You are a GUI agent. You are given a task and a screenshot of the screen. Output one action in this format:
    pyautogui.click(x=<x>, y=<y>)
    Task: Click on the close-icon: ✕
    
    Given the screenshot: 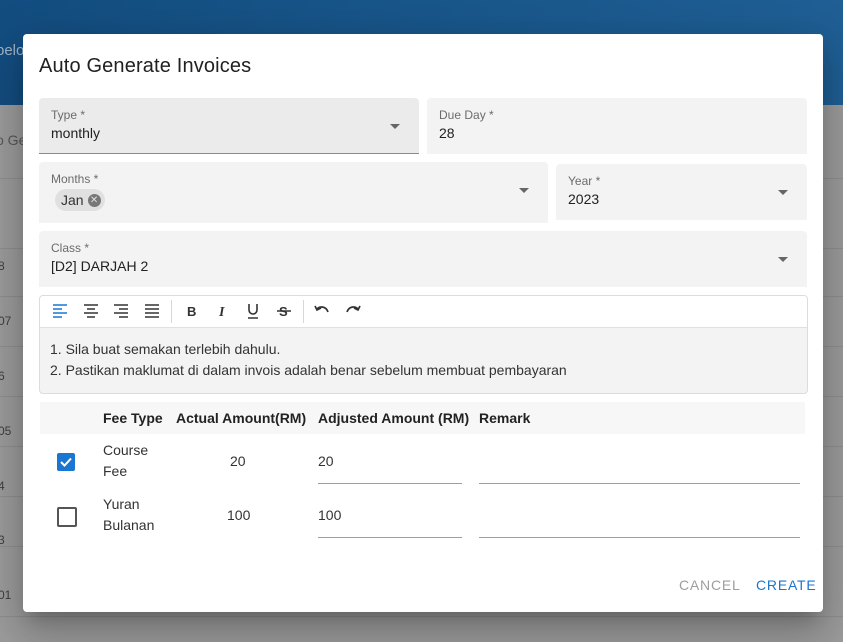 What is the action you would take?
    pyautogui.click(x=94, y=200)
    